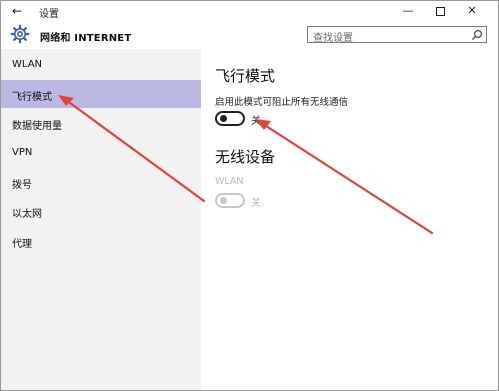 This screenshot has height=391, width=499. I want to click on sidebar-item-wlan: WLAN, so click(101, 65).